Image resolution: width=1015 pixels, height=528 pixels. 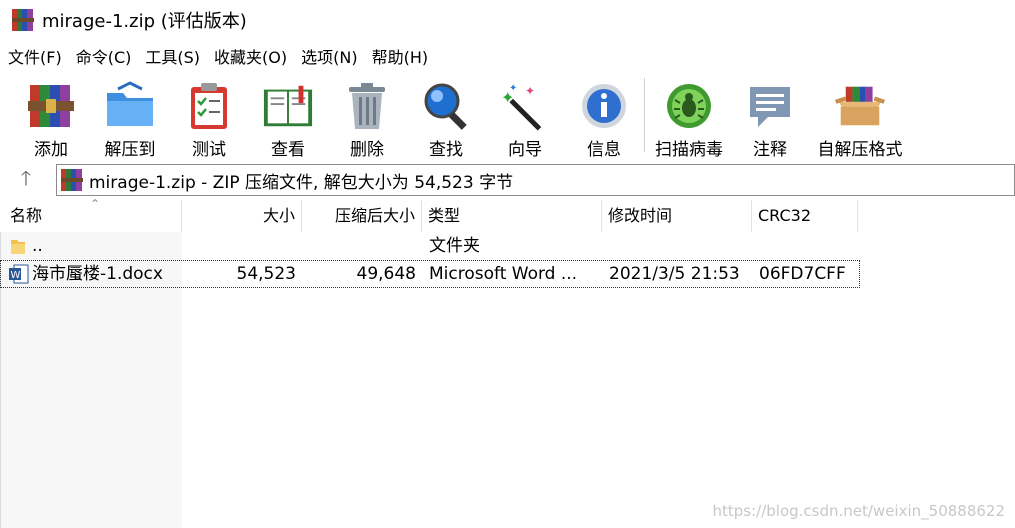 What do you see at coordinates (97, 274) in the screenshot?
I see `row-name: 海市蜃楼-1.docx` at bounding box center [97, 274].